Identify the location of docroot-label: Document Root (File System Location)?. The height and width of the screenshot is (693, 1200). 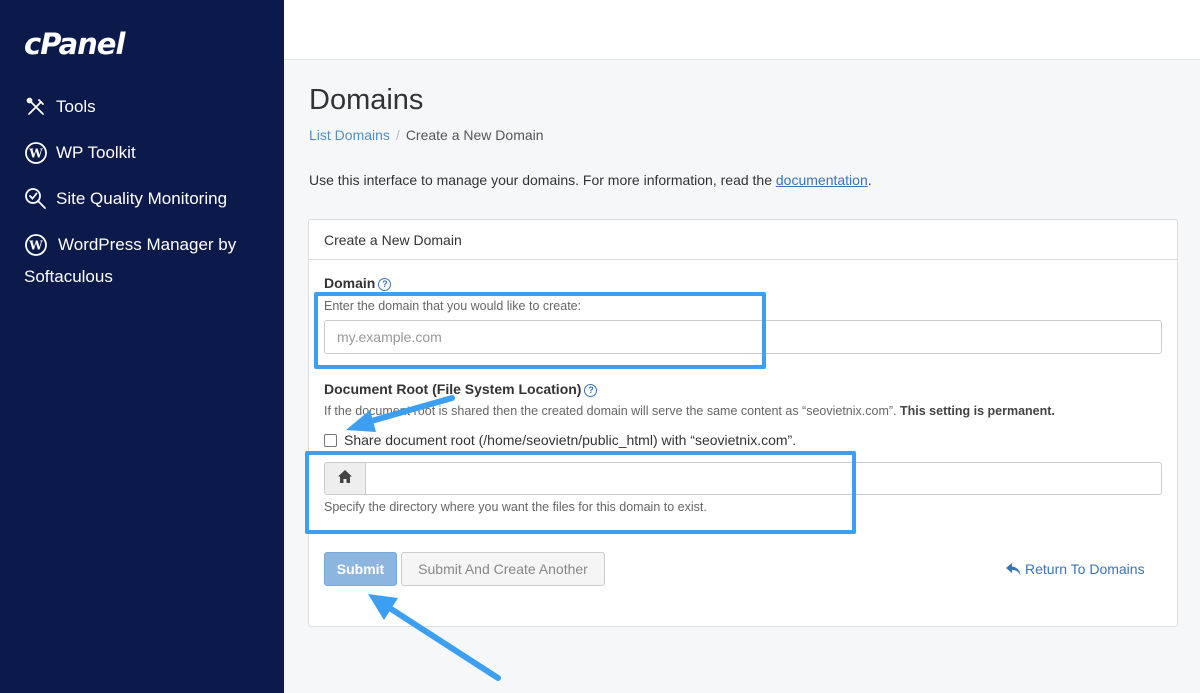
(461, 389).